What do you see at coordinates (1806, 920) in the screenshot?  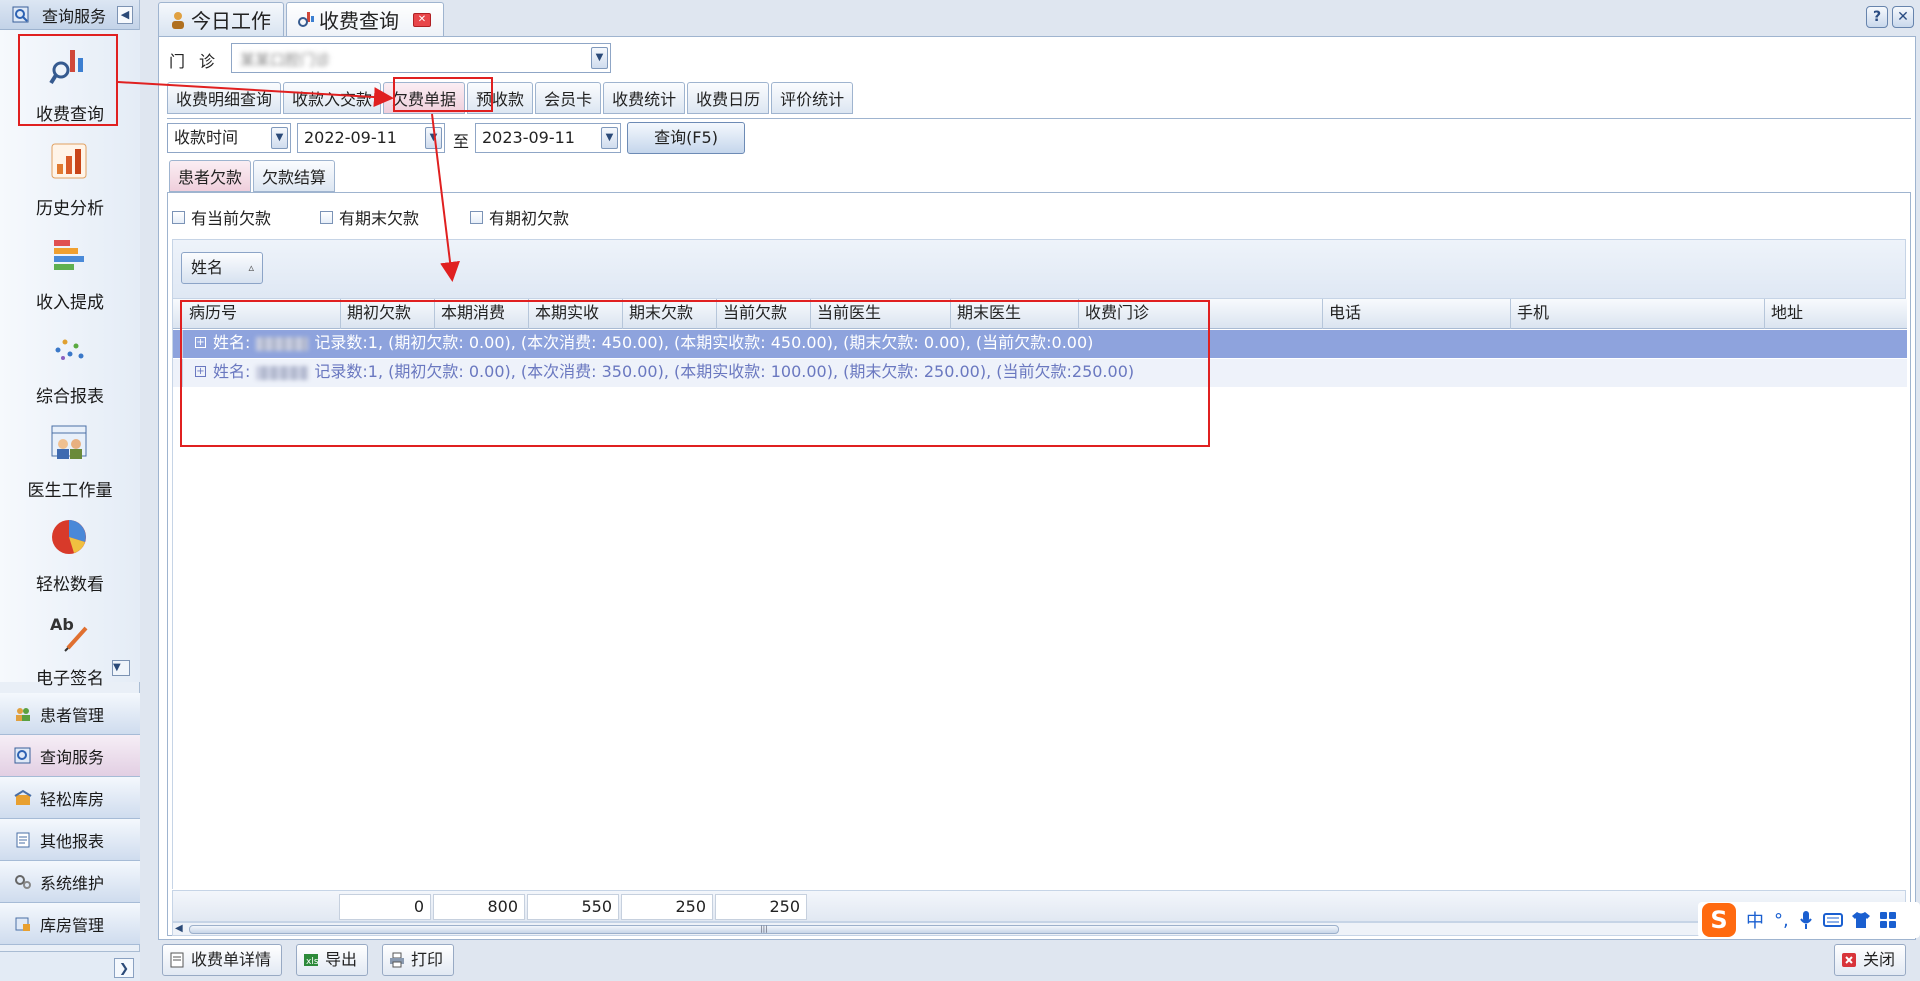 I see `microphone-icon` at bounding box center [1806, 920].